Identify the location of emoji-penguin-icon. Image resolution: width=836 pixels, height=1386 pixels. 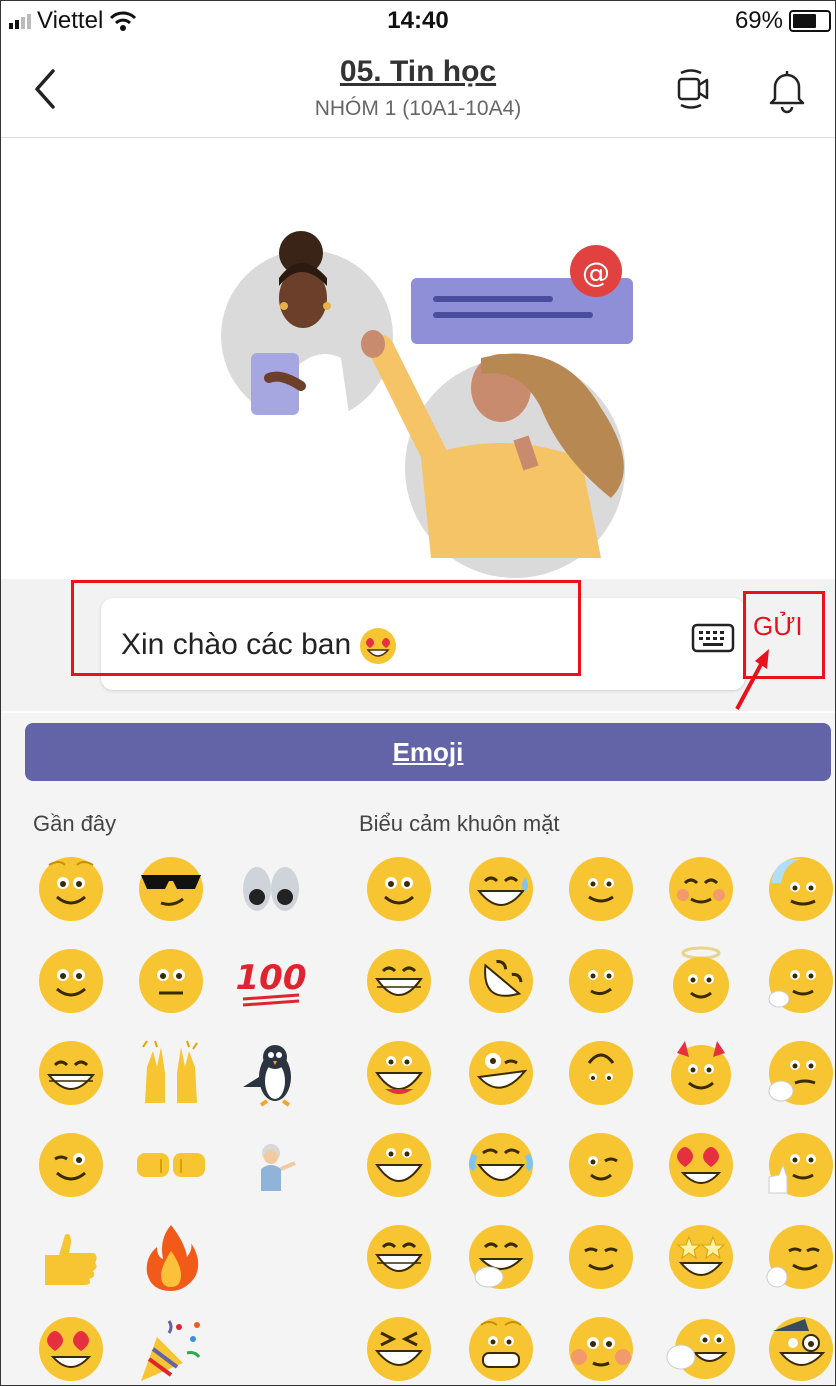
(271, 1073).